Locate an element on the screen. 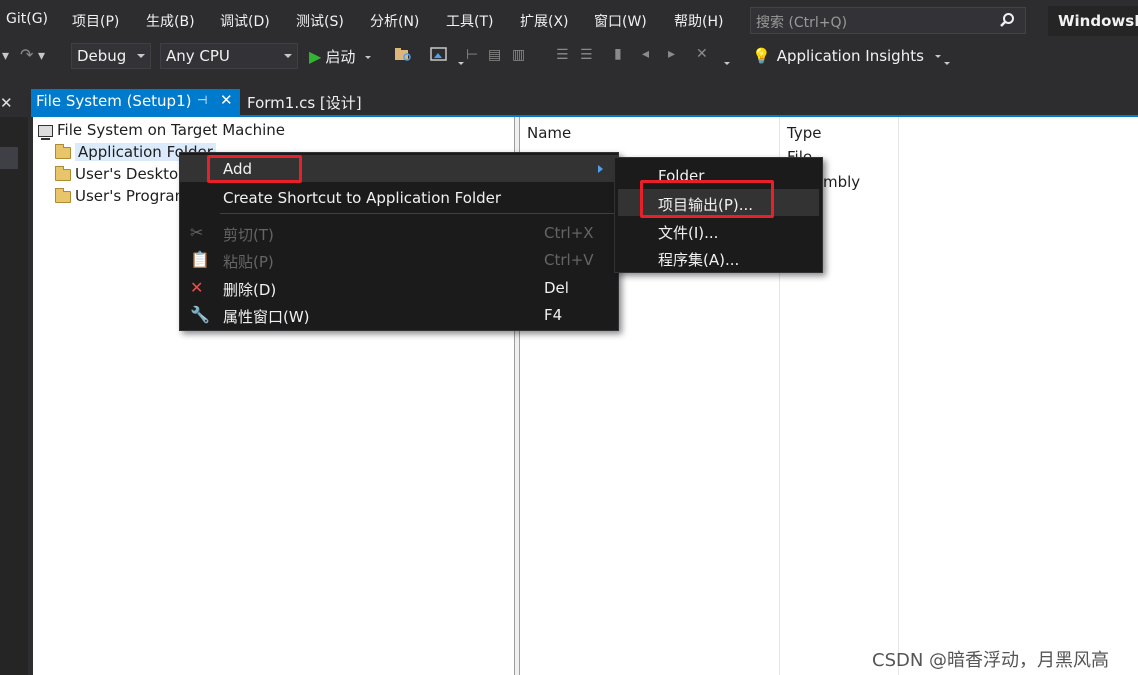 The height and width of the screenshot is (675, 1138). platform-value: Any CPU is located at coordinates (198, 56).